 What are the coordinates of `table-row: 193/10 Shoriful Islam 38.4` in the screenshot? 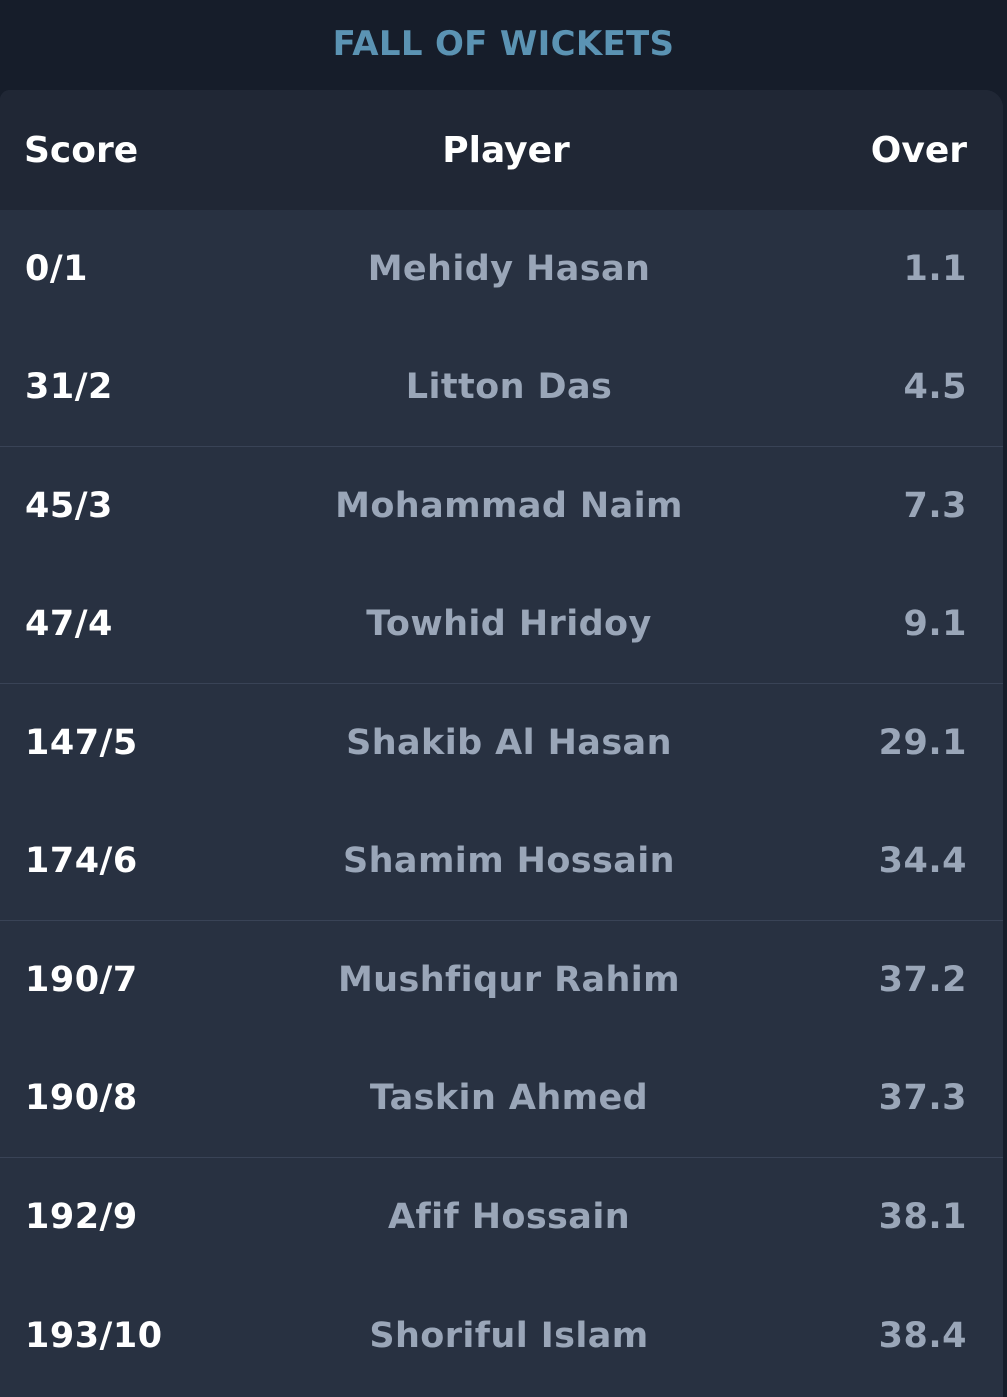 It's located at (501, 1336).